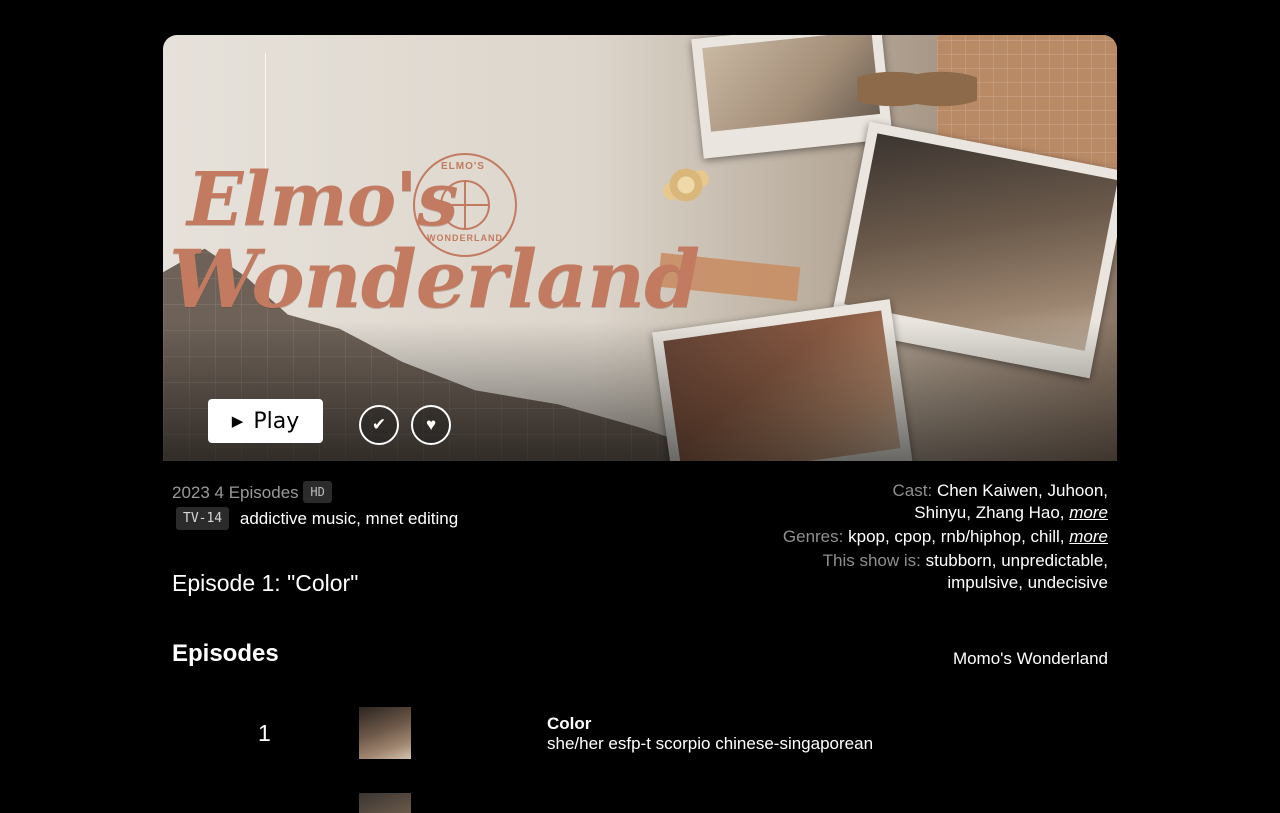 Image resolution: width=1280 pixels, height=813 pixels. Describe the element at coordinates (1022, 490) in the screenshot. I see `cast-line-1: Chen Kaiwen, Juhoon,` at that location.